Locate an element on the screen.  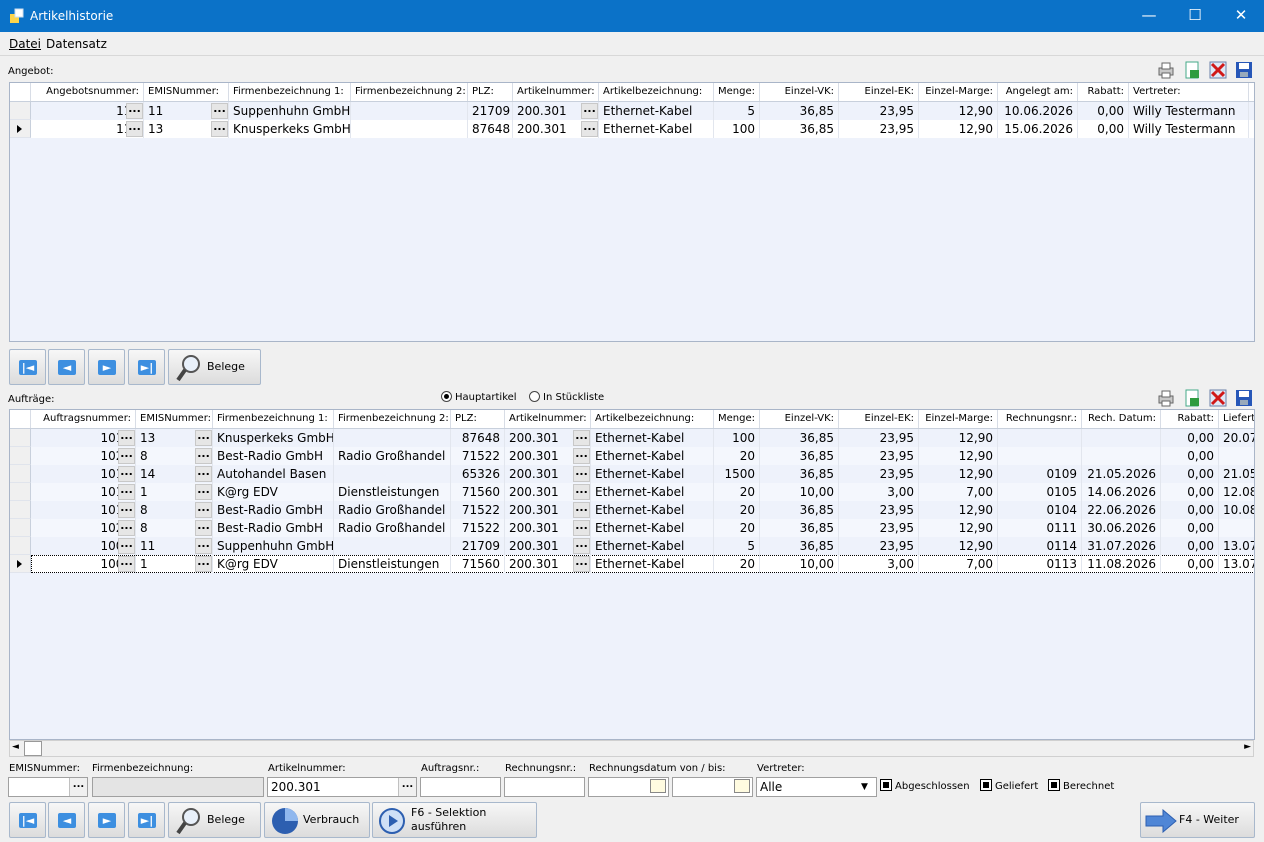
vertreter-select: Alle is located at coordinates (816, 787).